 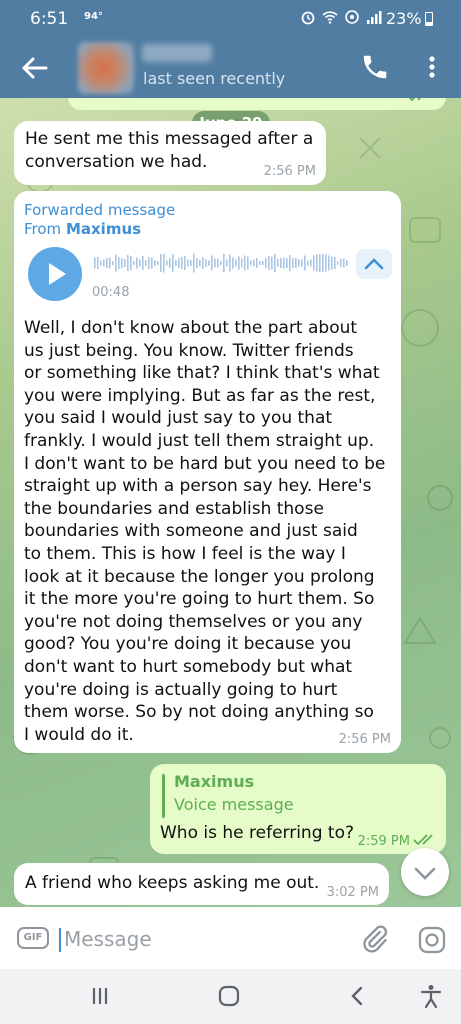 I want to click on camera-icon, so click(x=432, y=940).